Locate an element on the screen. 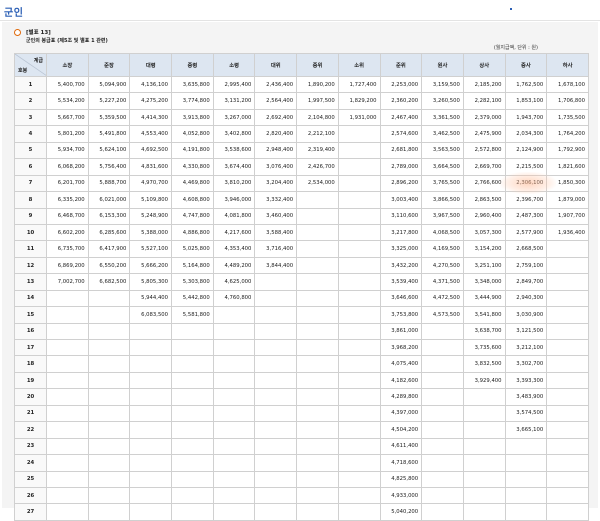 The image size is (600, 521). pay-cell: 5,666,200 is located at coordinates (151, 265).